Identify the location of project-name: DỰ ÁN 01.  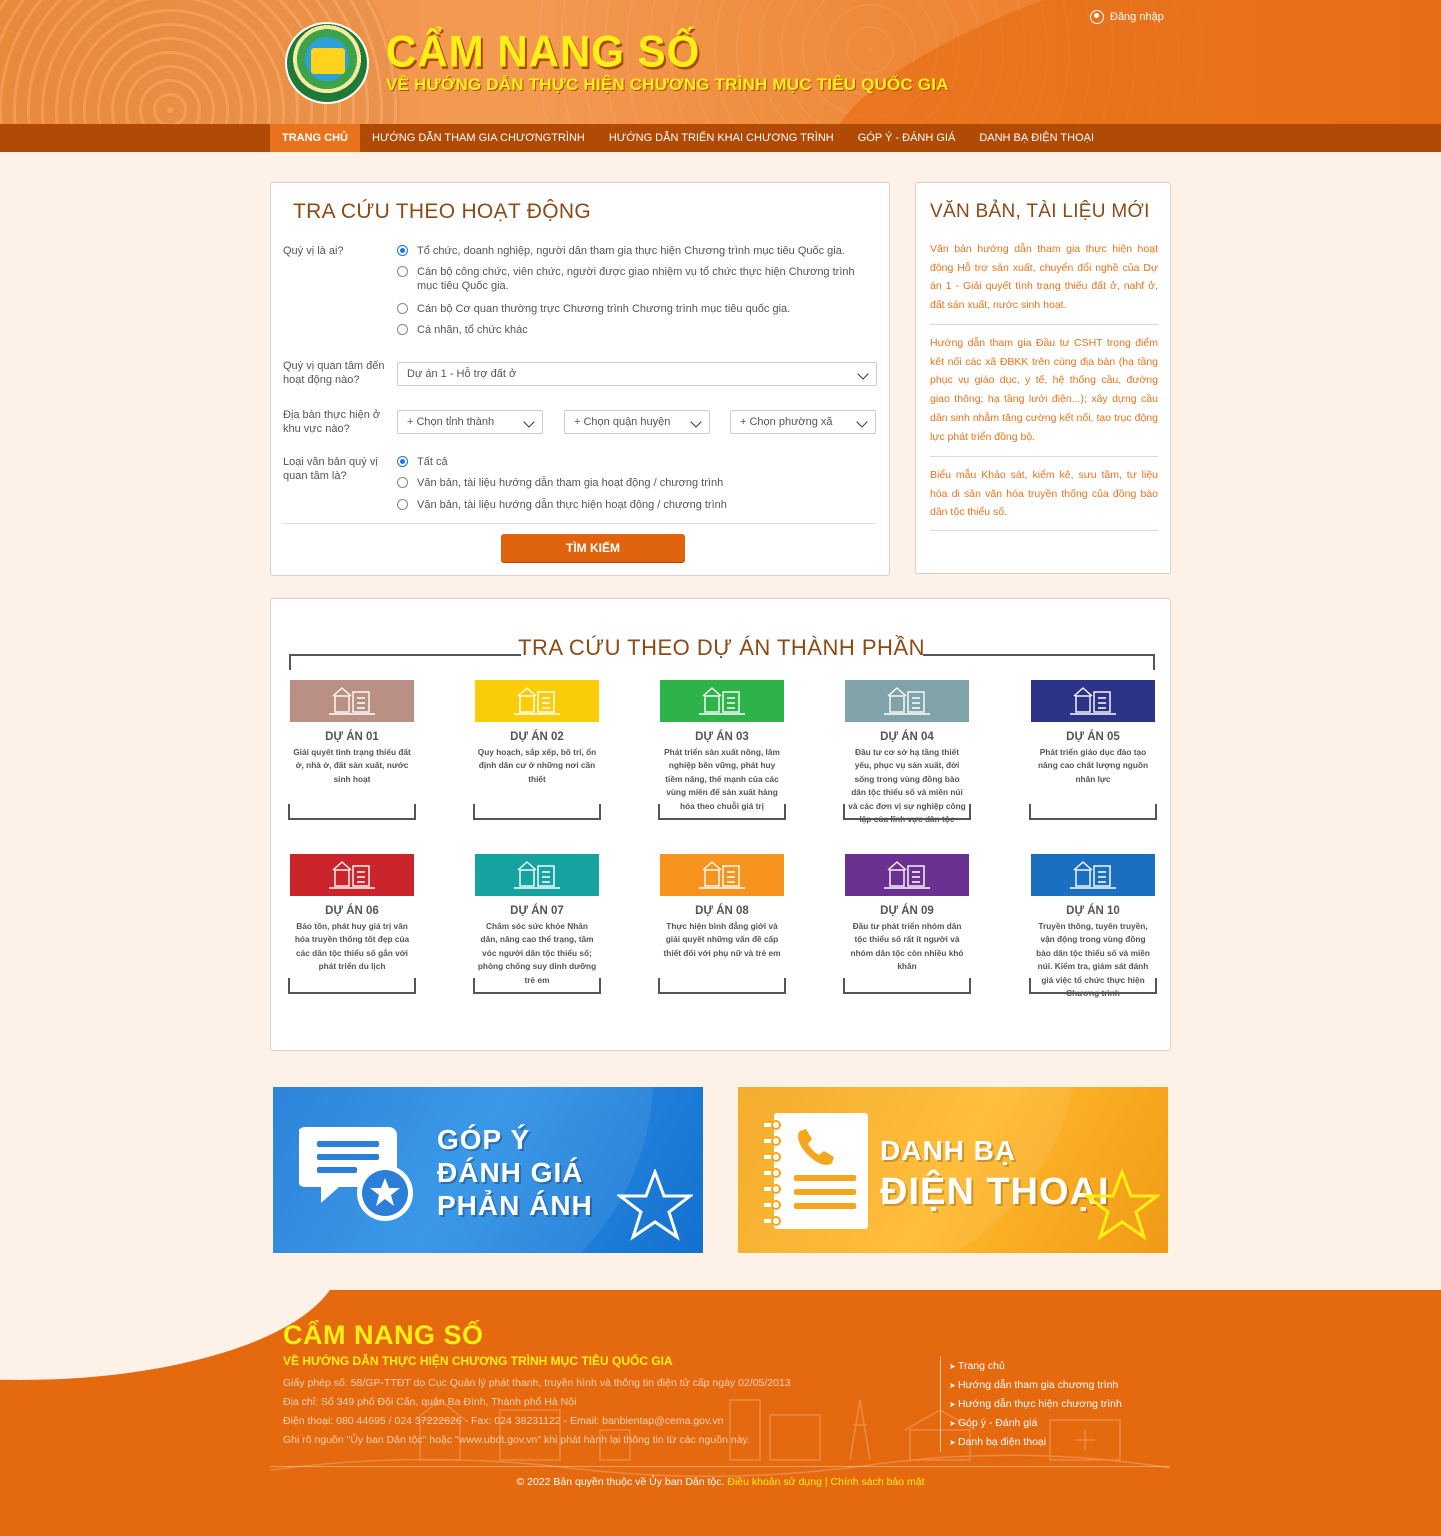
(352, 737).